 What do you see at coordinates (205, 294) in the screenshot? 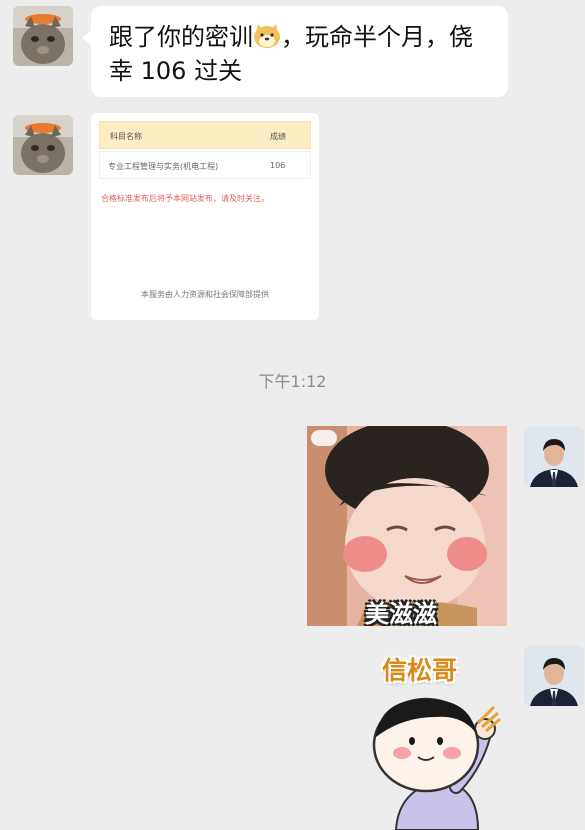
I see `score-footer: 本服务由人力资源和社会保障部提供` at bounding box center [205, 294].